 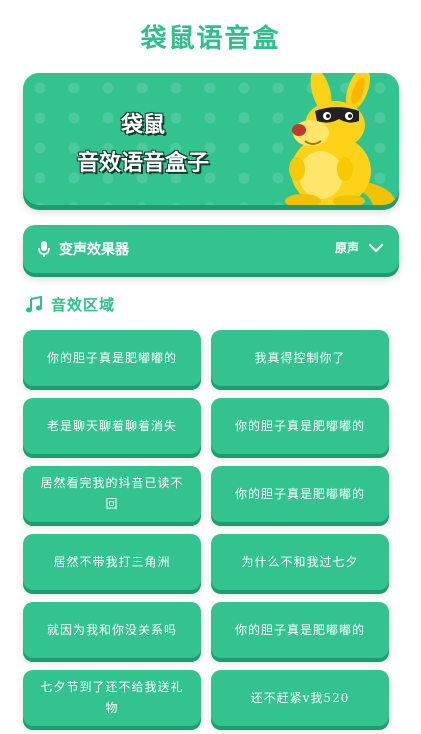 What do you see at coordinates (142, 125) in the screenshot?
I see `banner-title-line1: 袋鼠` at bounding box center [142, 125].